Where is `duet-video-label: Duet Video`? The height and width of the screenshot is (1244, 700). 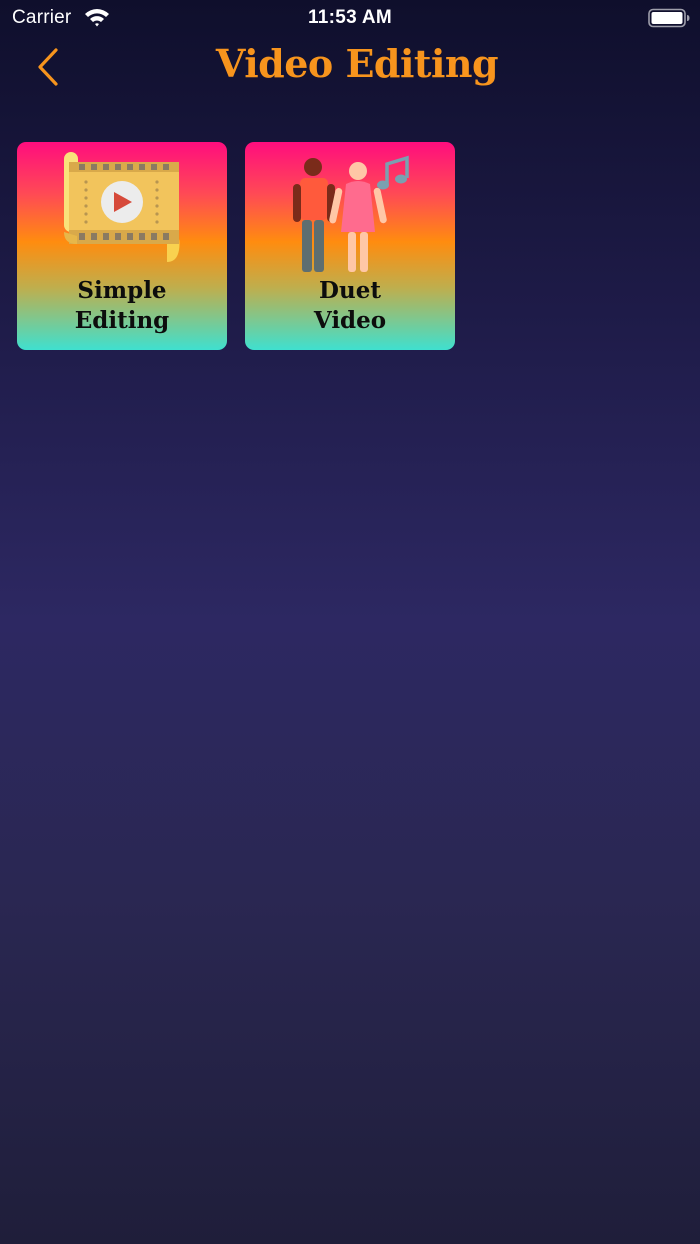 duet-video-label: Duet Video is located at coordinates (350, 305).